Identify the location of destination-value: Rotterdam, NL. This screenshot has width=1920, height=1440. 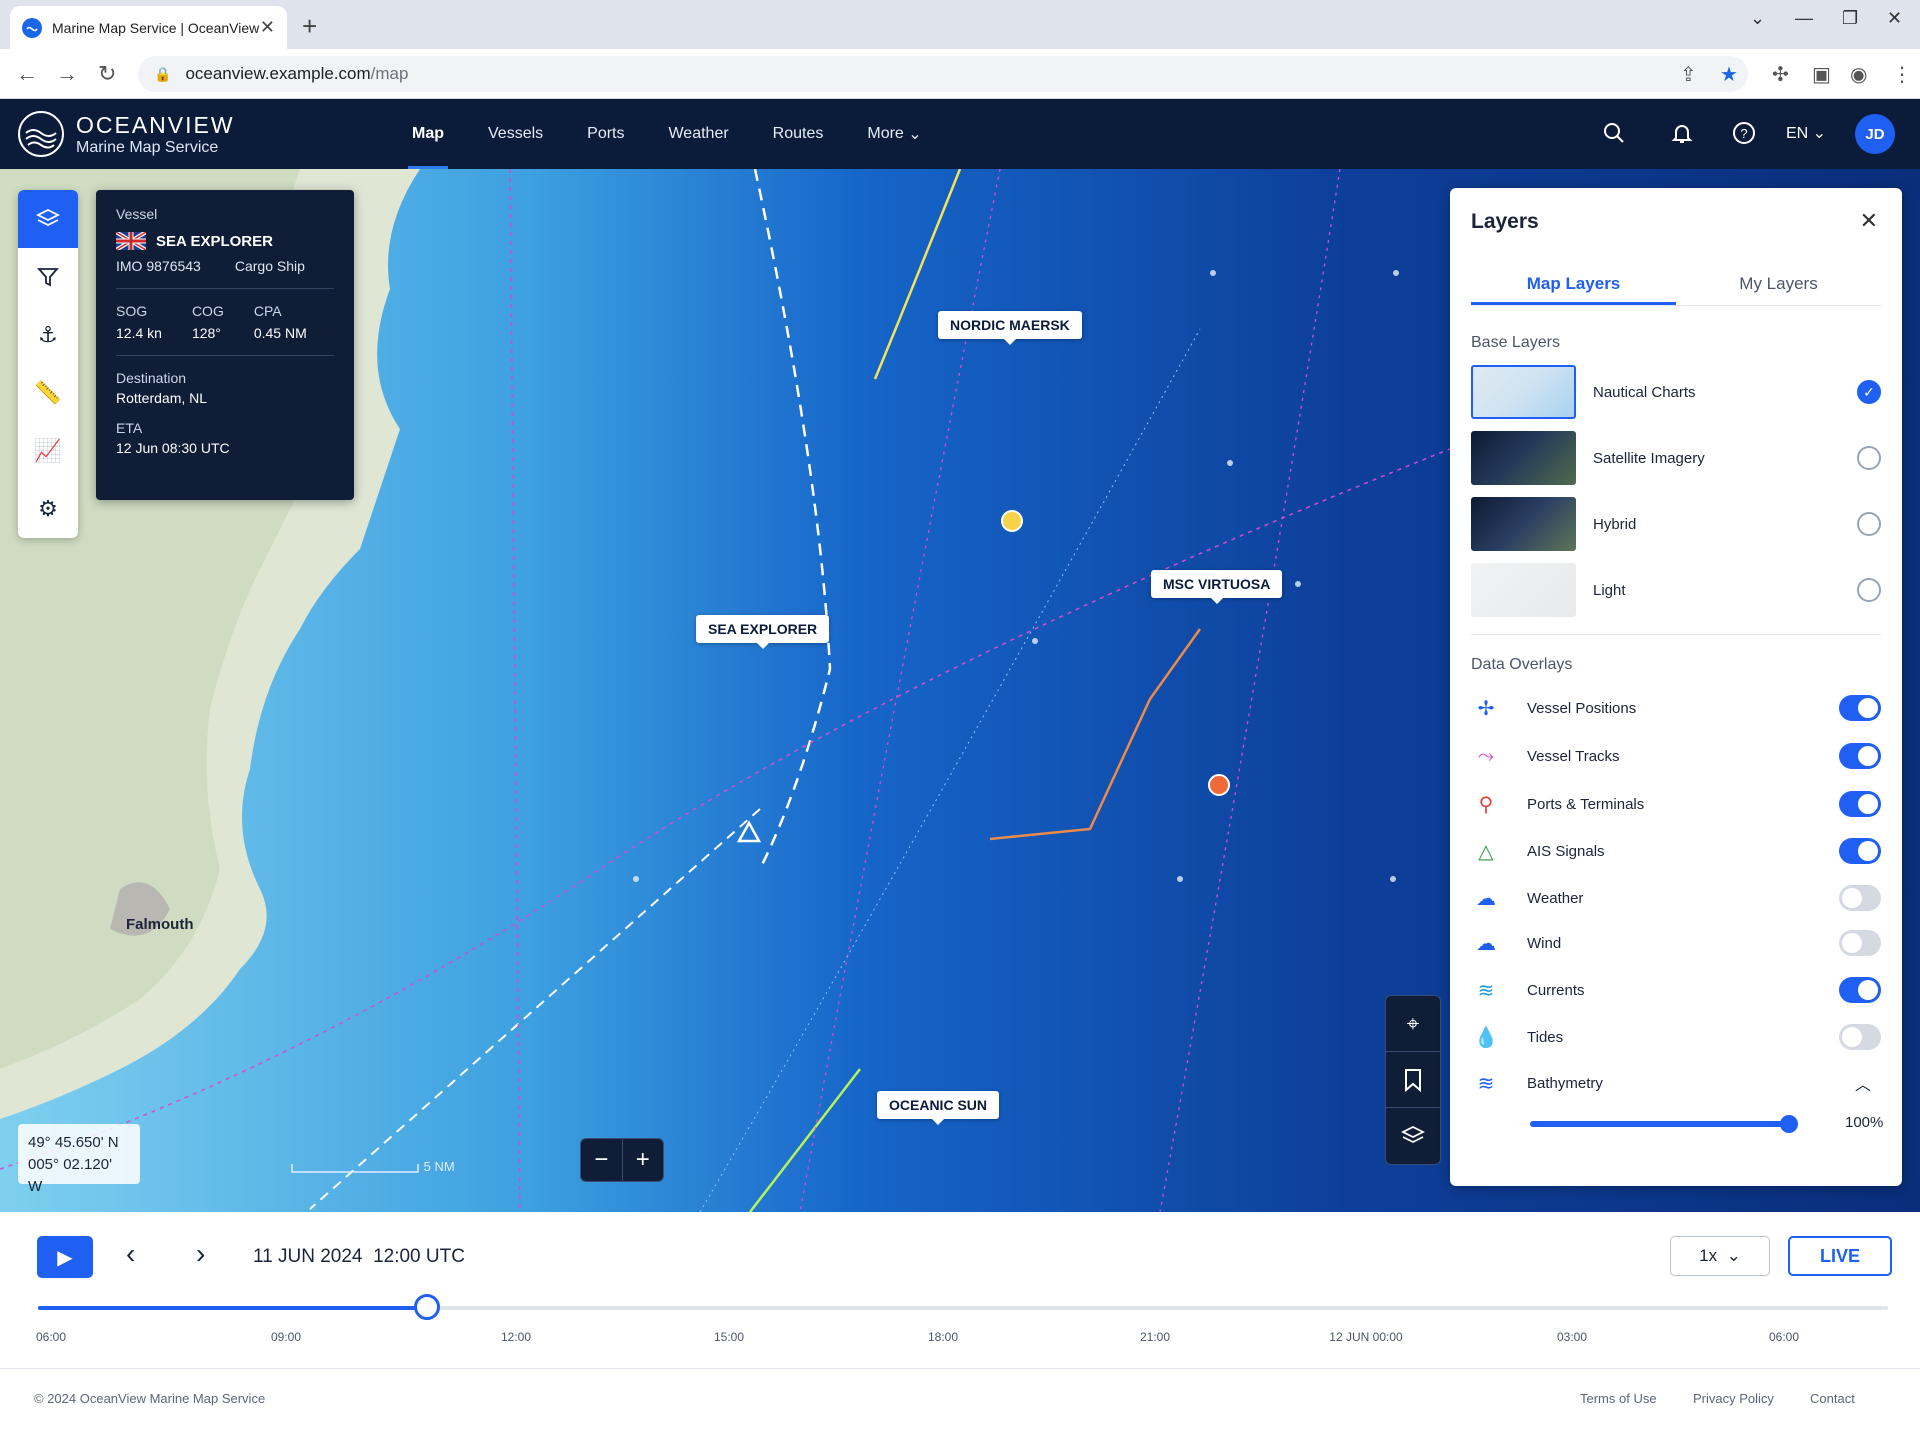
(162, 398).